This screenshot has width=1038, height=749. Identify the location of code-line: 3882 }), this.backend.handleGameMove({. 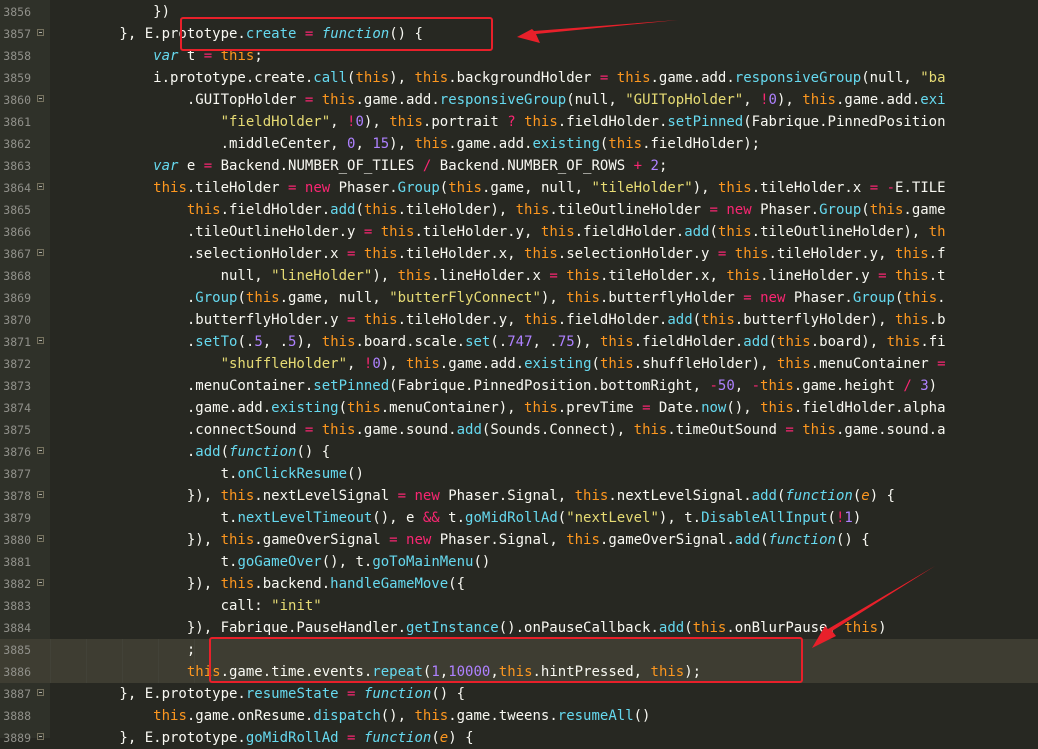
(519, 584).